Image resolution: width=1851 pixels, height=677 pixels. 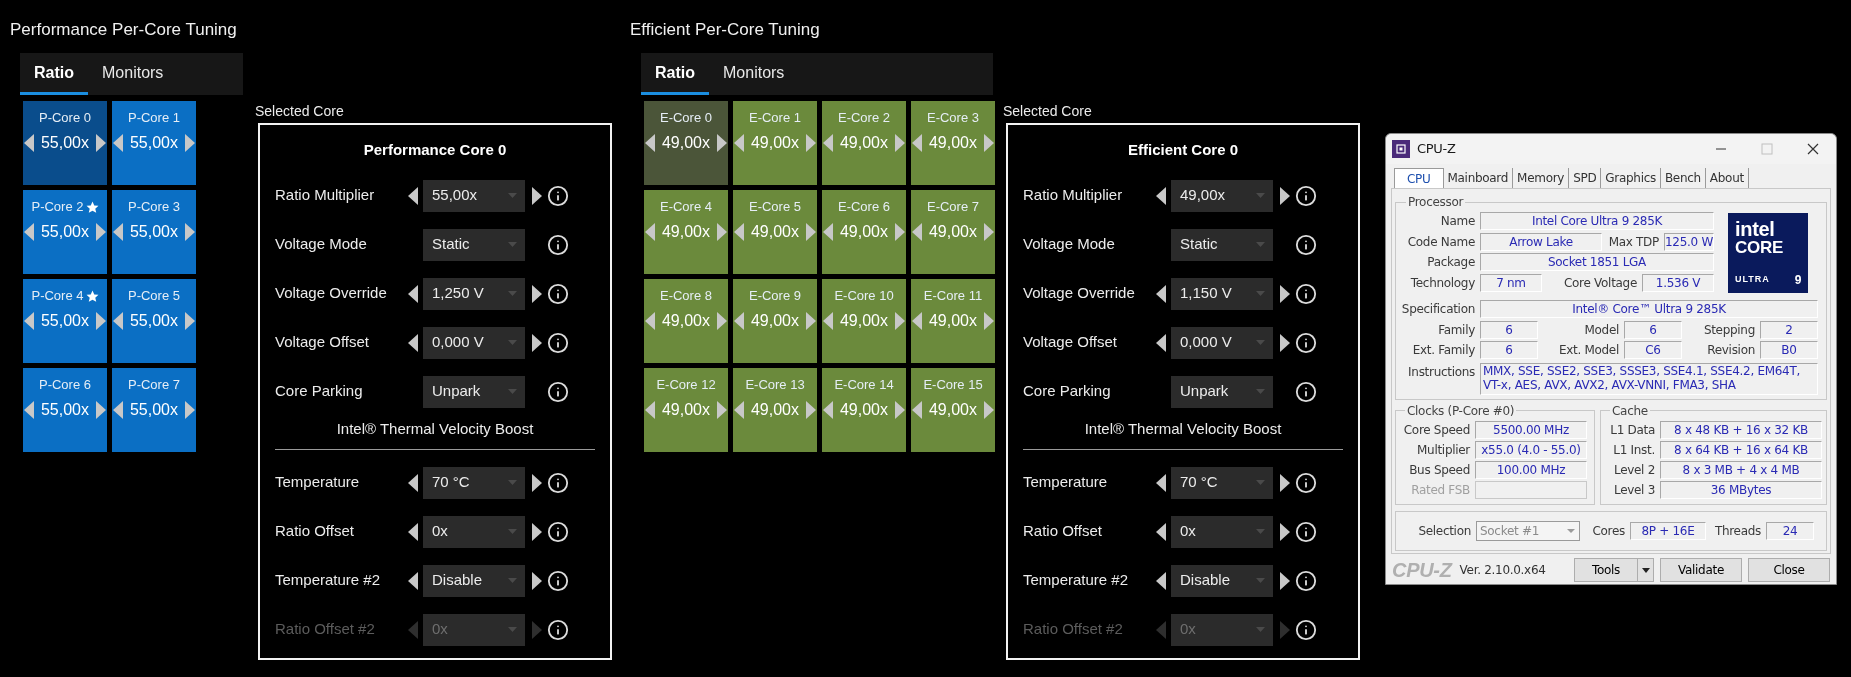 What do you see at coordinates (1608, 531) in the screenshot?
I see `field-label: Cores` at bounding box center [1608, 531].